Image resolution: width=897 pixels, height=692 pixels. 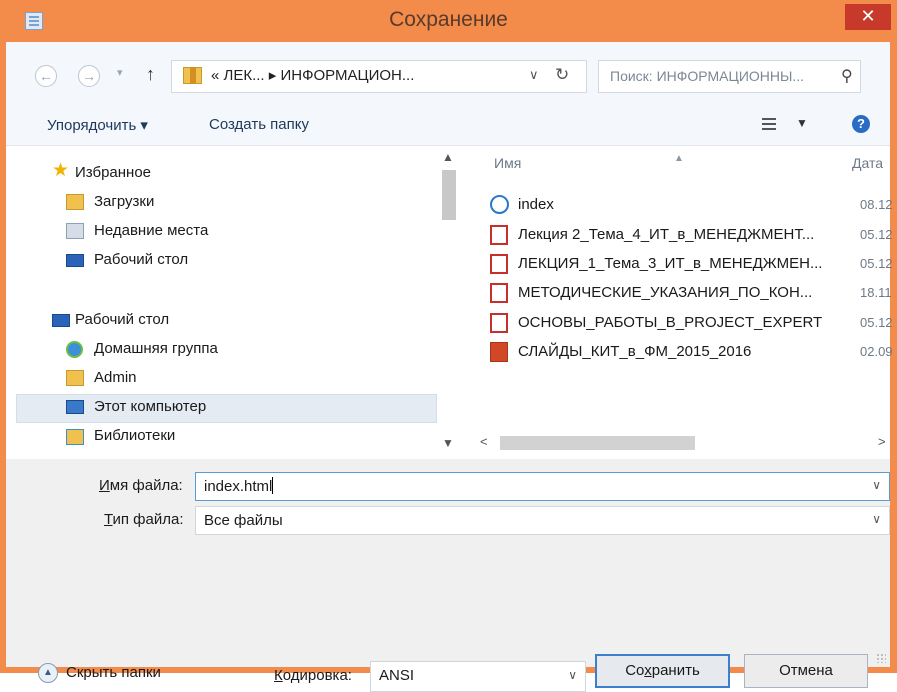 I want to click on nav-pane-scrollbar: ▲ ▼, so click(x=449, y=302).